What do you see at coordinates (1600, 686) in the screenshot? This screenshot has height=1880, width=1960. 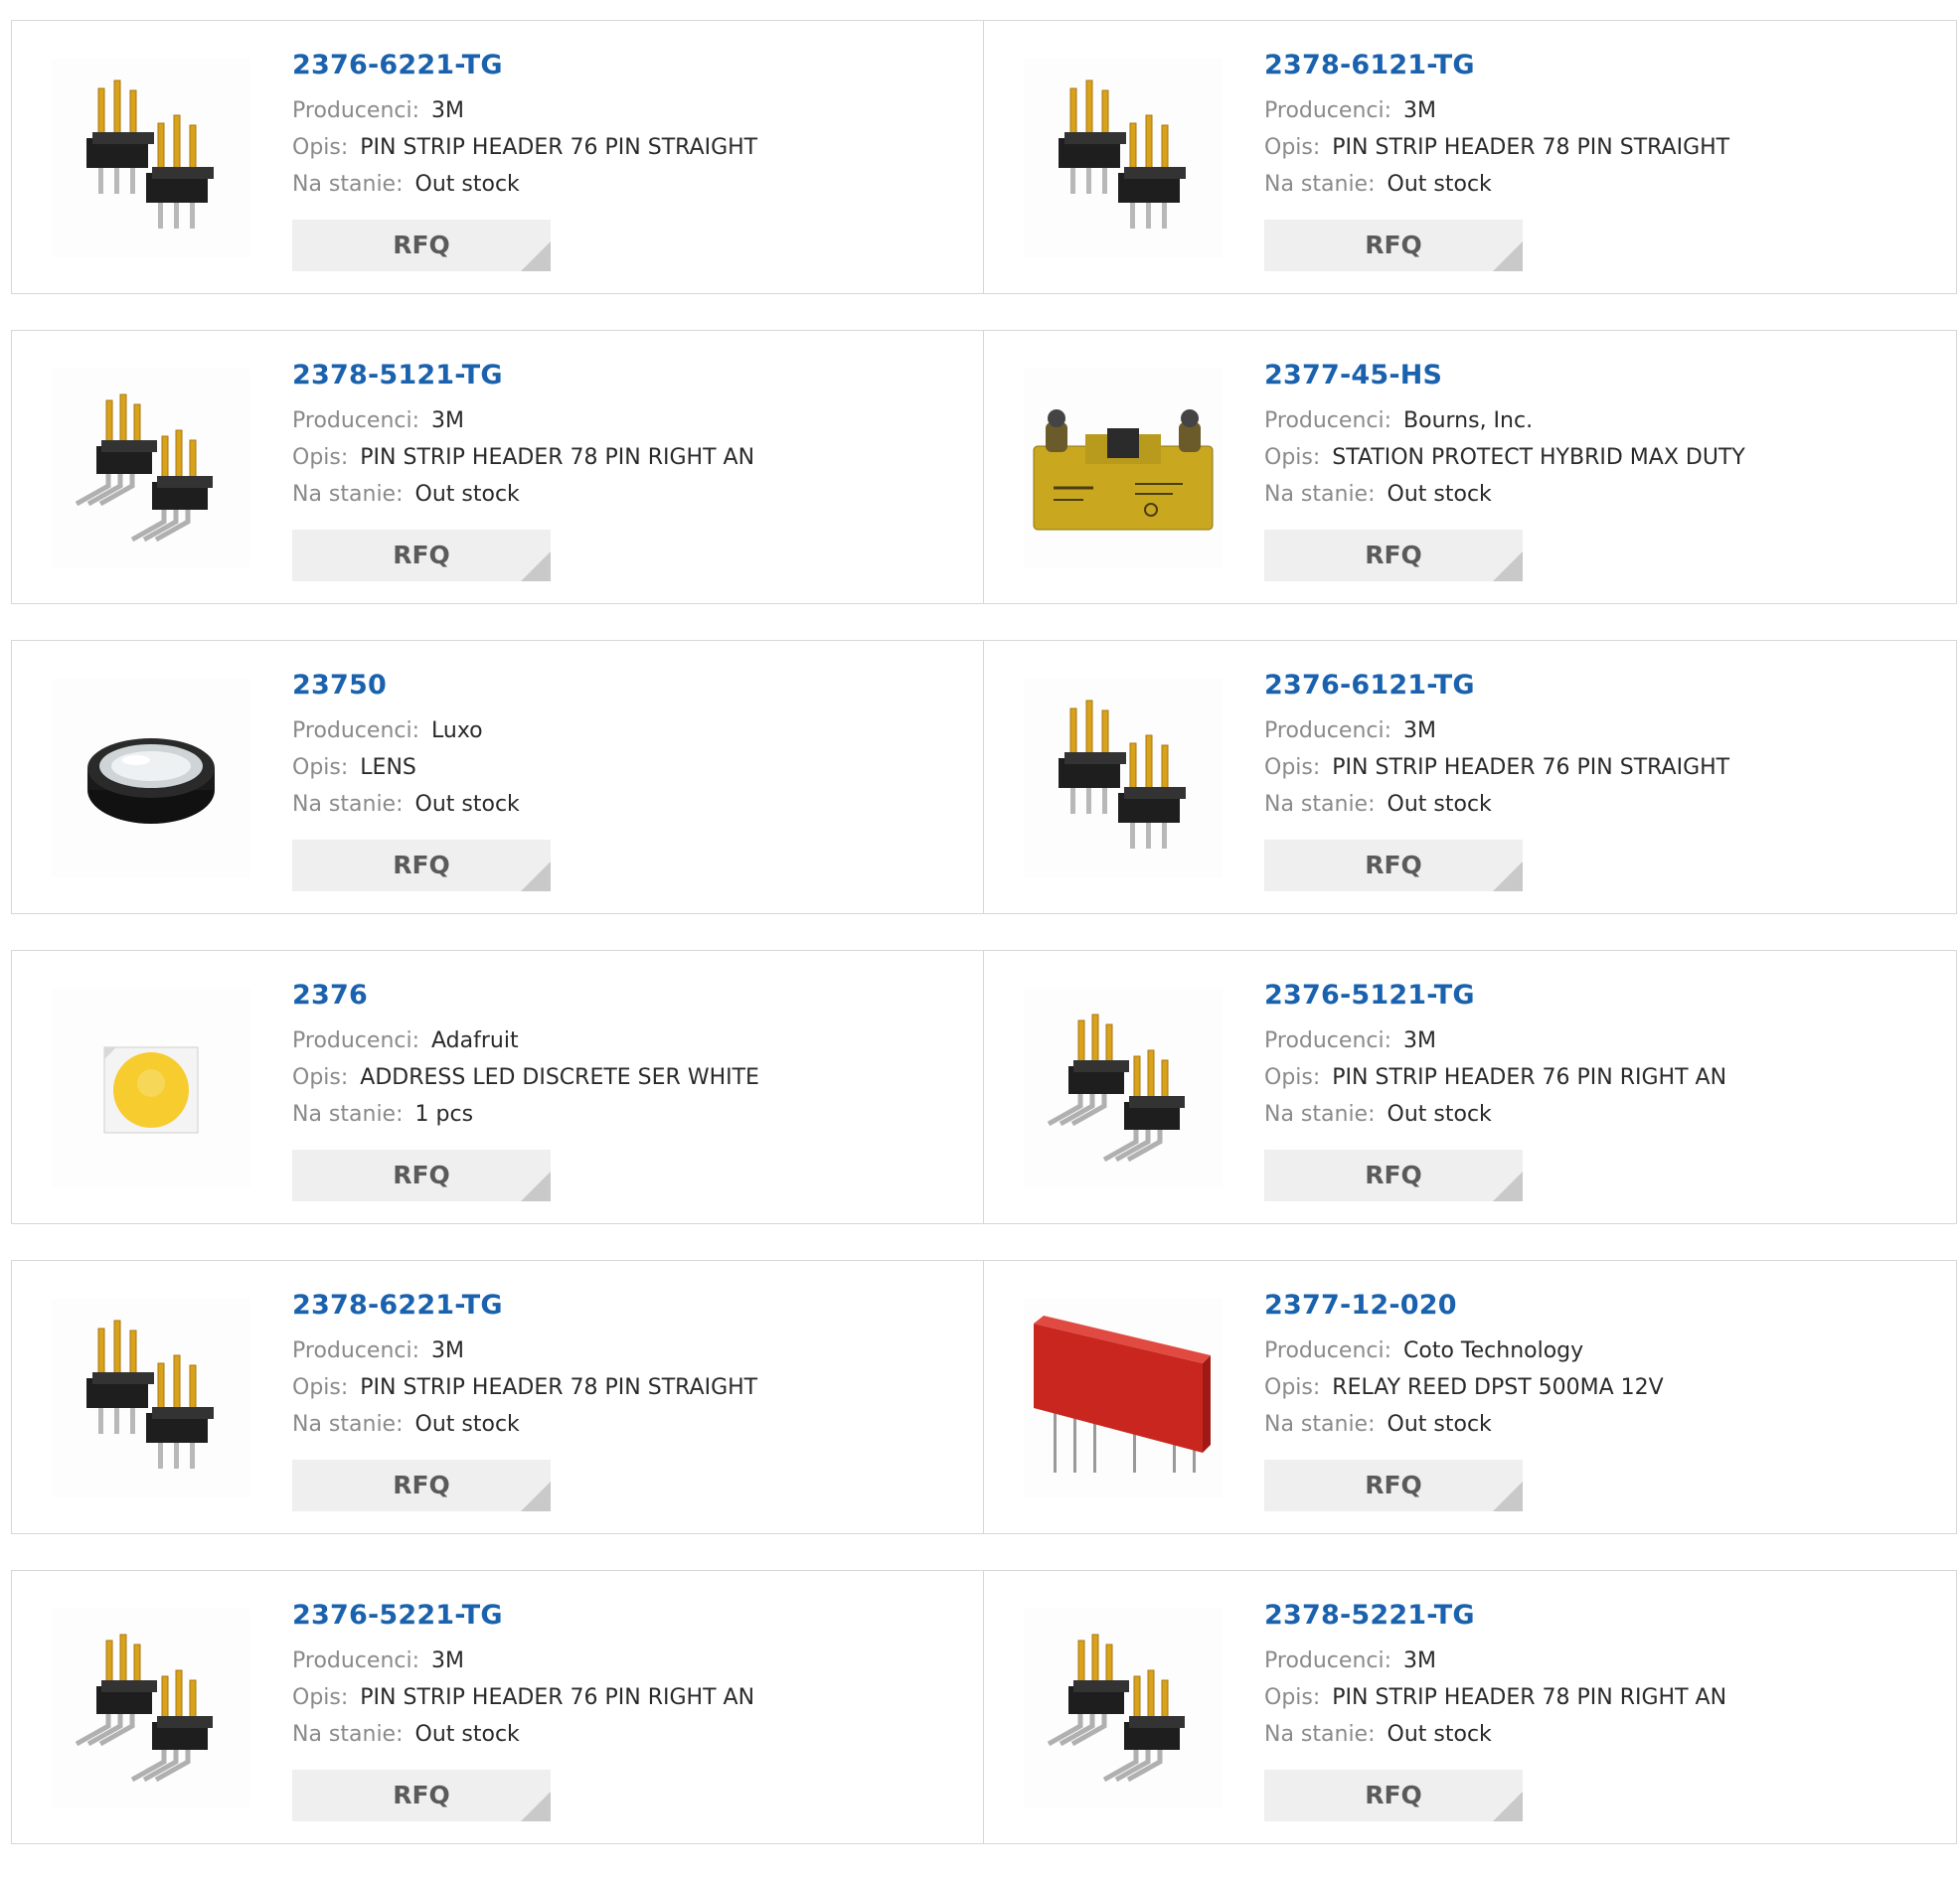 I see `part-number-link: 2376-6121-TG` at bounding box center [1600, 686].